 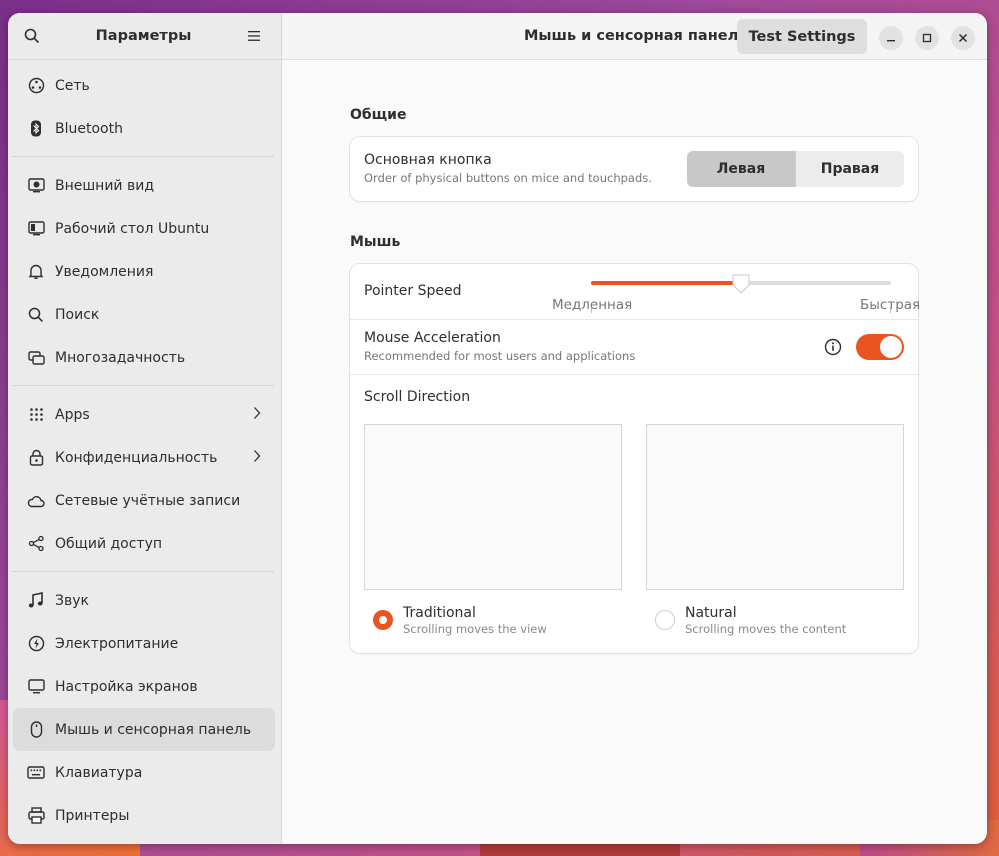 I want to click on sidebar-item: Сетевые учётные записи, so click(x=144, y=500).